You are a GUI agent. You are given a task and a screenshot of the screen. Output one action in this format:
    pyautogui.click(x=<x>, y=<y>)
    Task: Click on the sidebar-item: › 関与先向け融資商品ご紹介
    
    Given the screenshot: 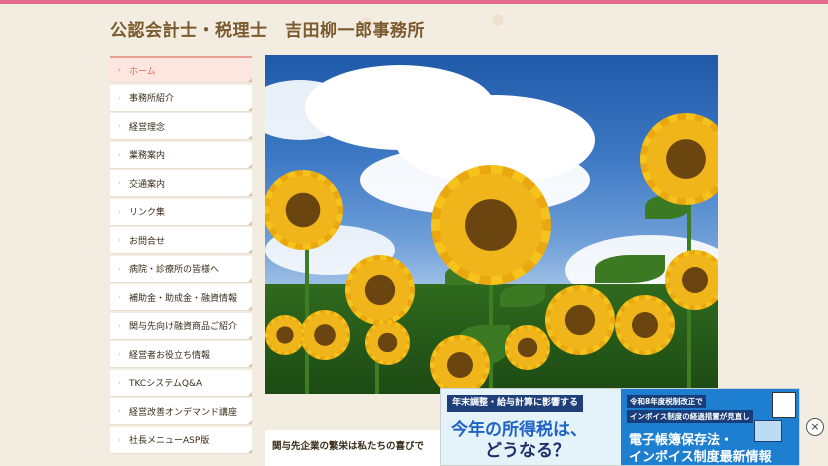 What is the action you would take?
    pyautogui.click(x=181, y=326)
    